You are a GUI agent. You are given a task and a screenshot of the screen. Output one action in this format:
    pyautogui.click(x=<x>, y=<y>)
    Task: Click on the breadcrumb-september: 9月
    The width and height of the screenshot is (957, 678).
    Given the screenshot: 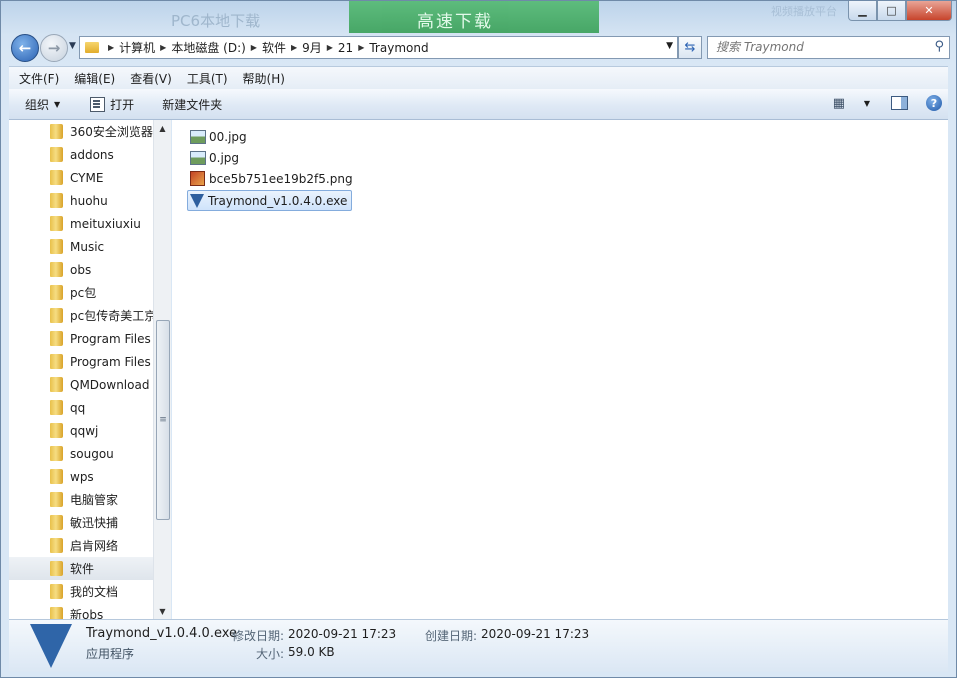 What is the action you would take?
    pyautogui.click(x=312, y=47)
    